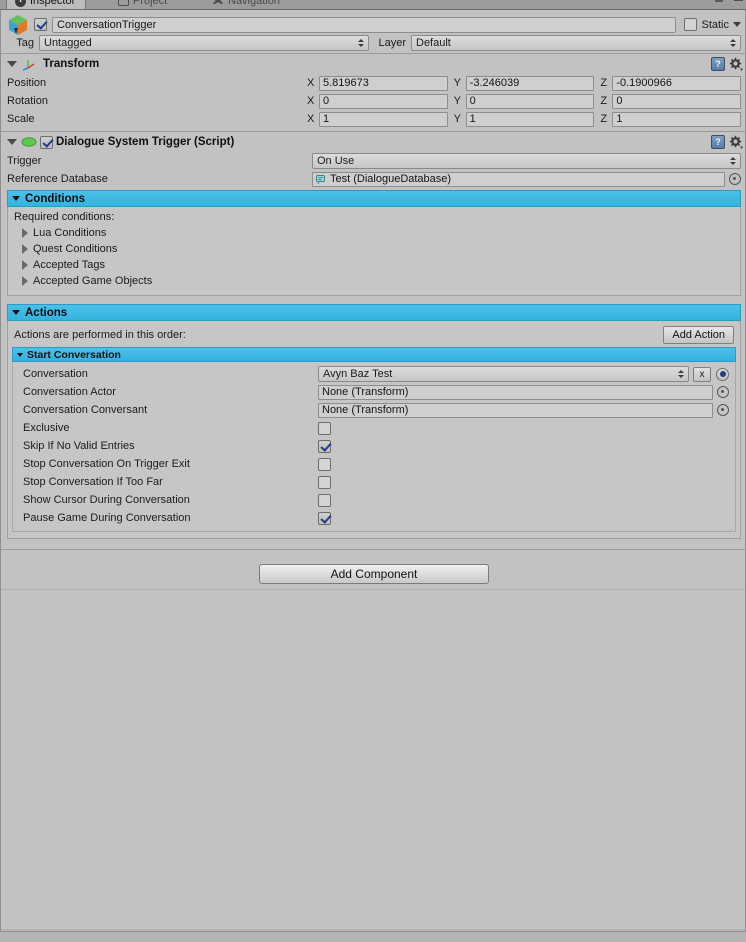 The image size is (746, 942). Describe the element at coordinates (374, 354) in the screenshot. I see `start-conversation-header: Start Conversation` at that location.